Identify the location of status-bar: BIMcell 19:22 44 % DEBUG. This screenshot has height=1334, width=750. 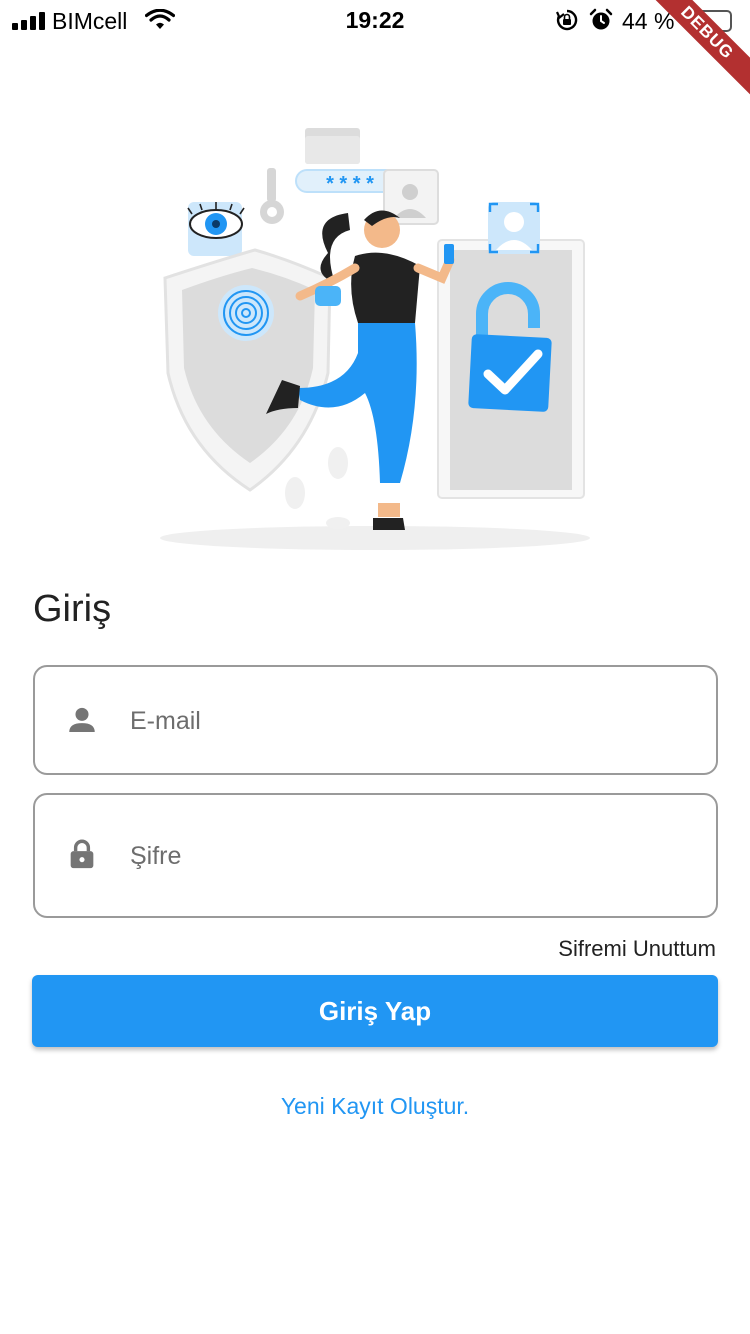
(375, 51).